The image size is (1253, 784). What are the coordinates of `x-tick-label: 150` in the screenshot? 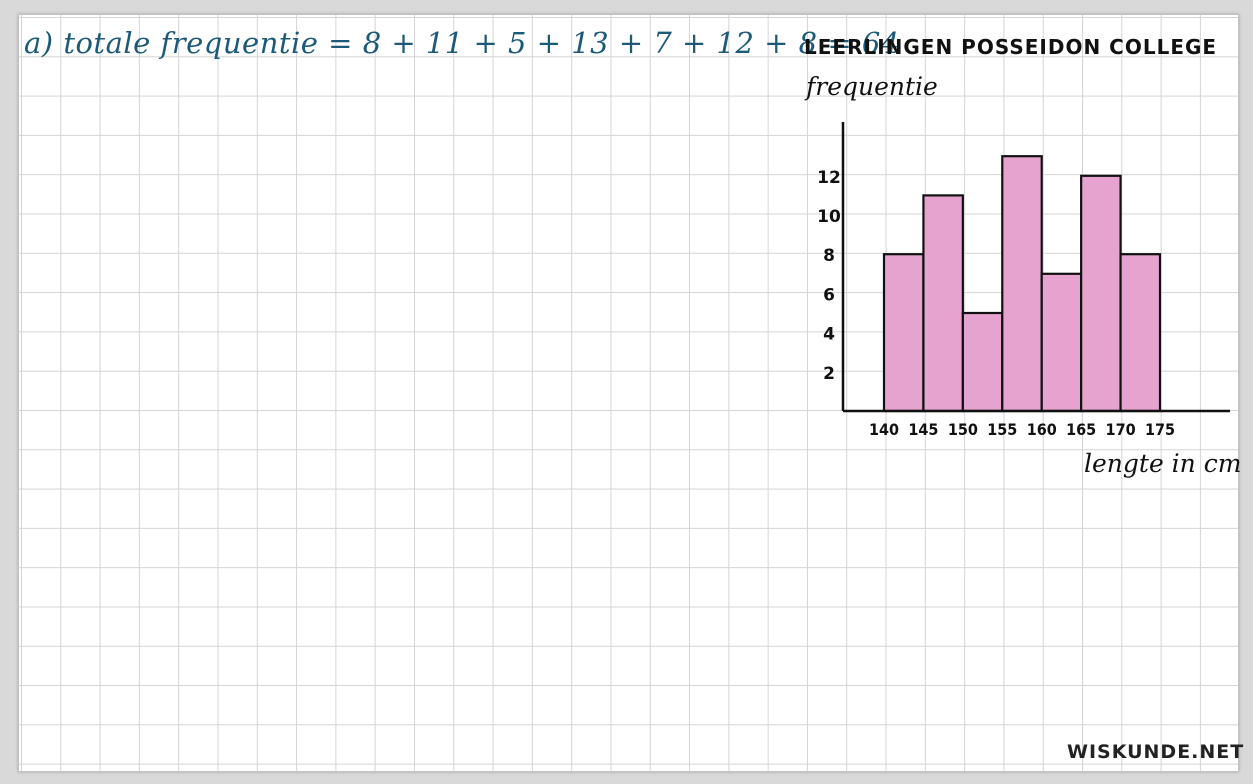 It's located at (963, 429).